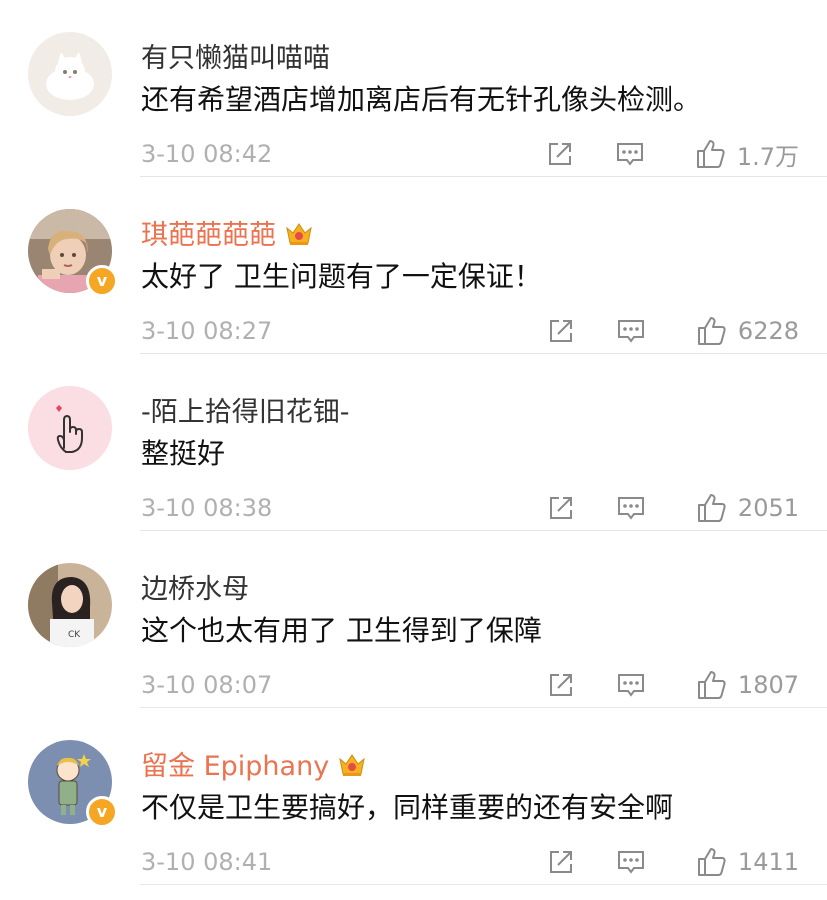 Image resolution: width=827 pixels, height=900 pixels. What do you see at coordinates (672, 685) in the screenshot?
I see `comment-actions: 1807` at bounding box center [672, 685].